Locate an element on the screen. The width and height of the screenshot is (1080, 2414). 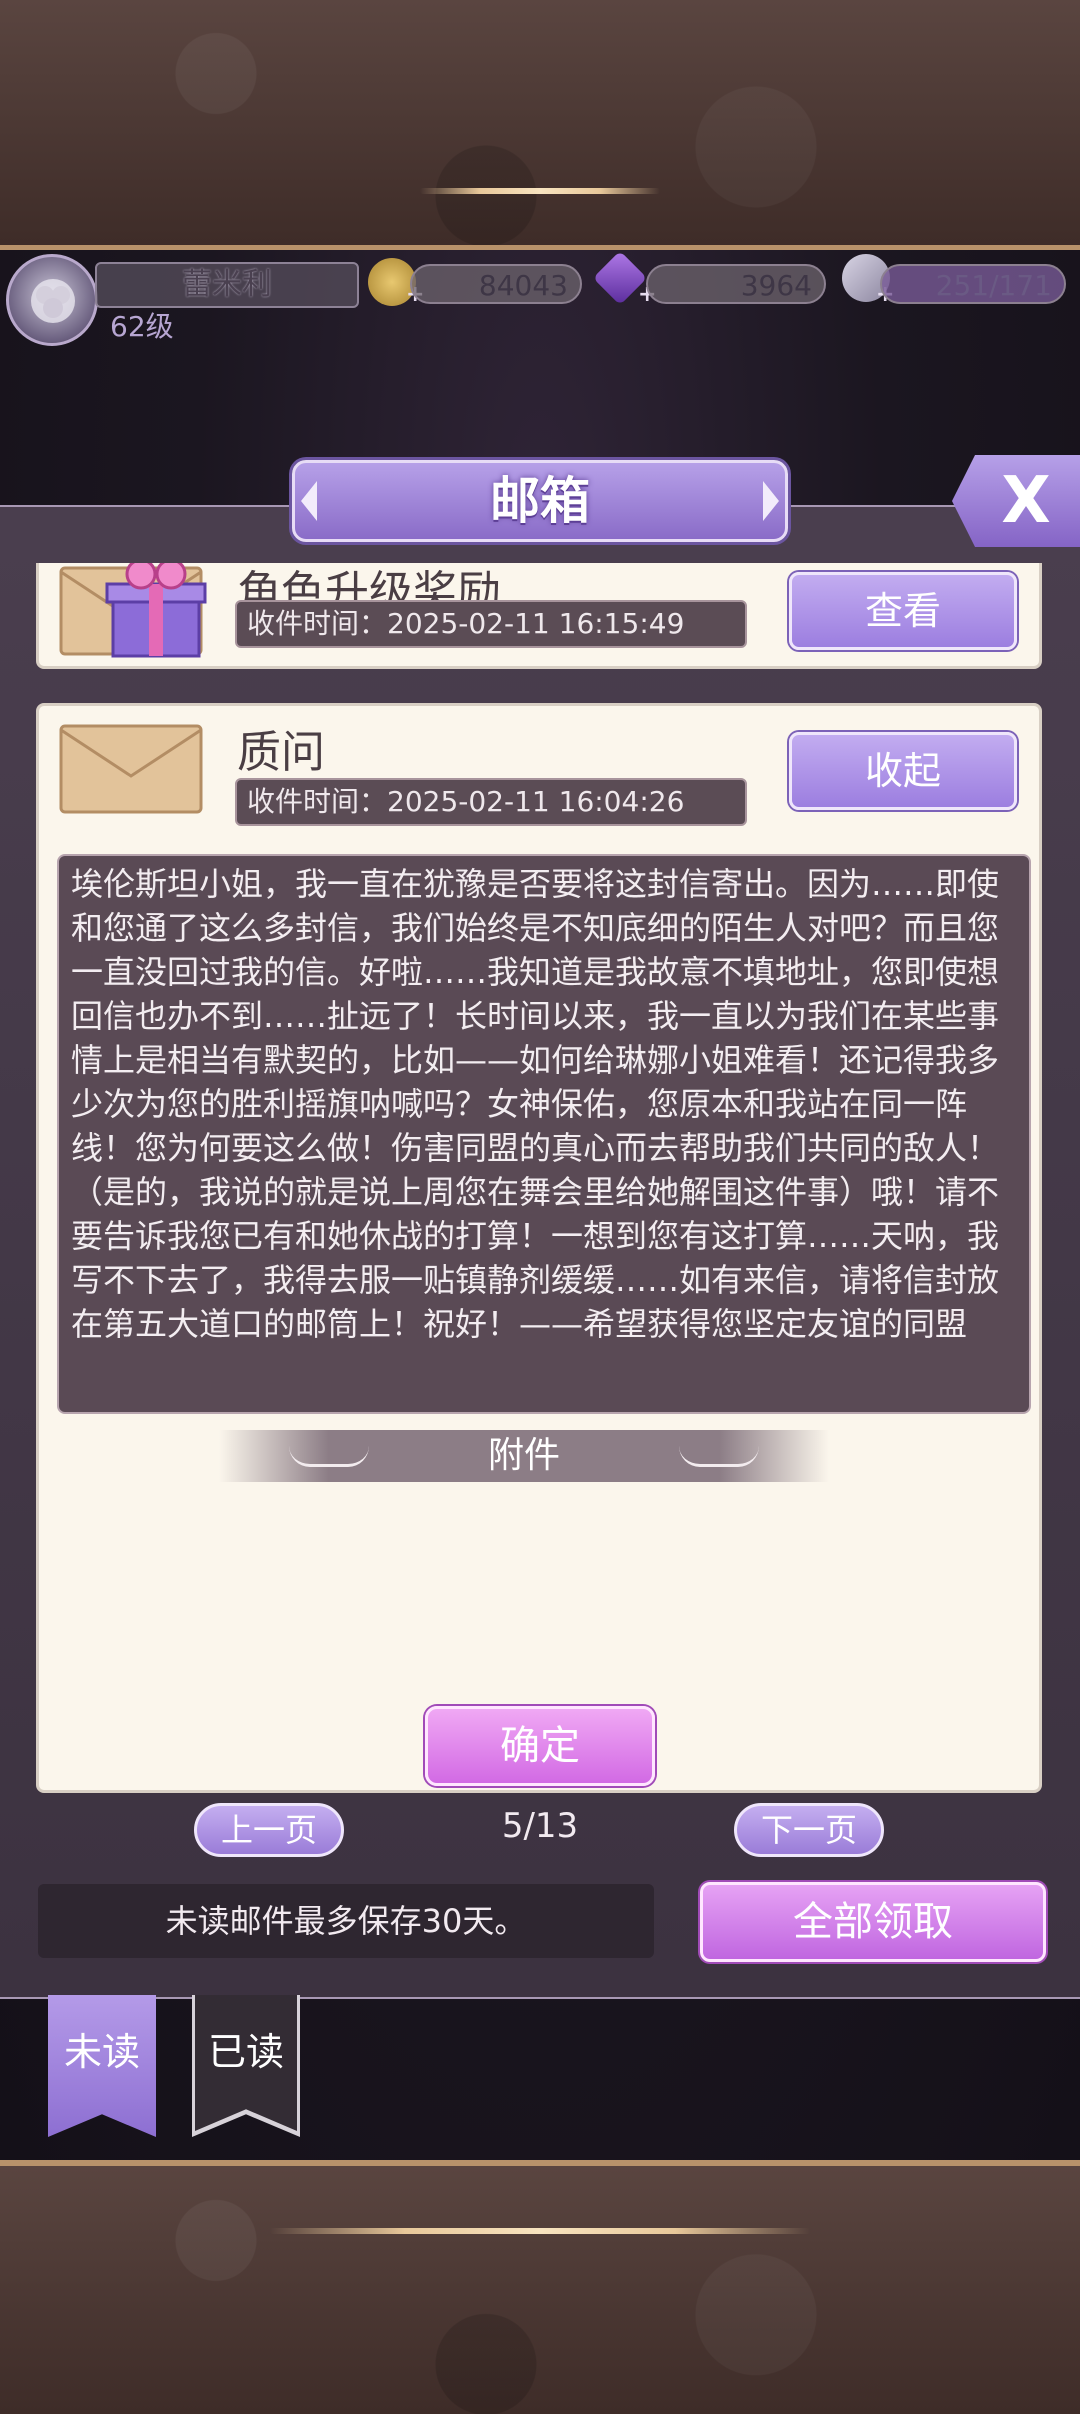
envelope-icon is located at coordinates (131, 769).